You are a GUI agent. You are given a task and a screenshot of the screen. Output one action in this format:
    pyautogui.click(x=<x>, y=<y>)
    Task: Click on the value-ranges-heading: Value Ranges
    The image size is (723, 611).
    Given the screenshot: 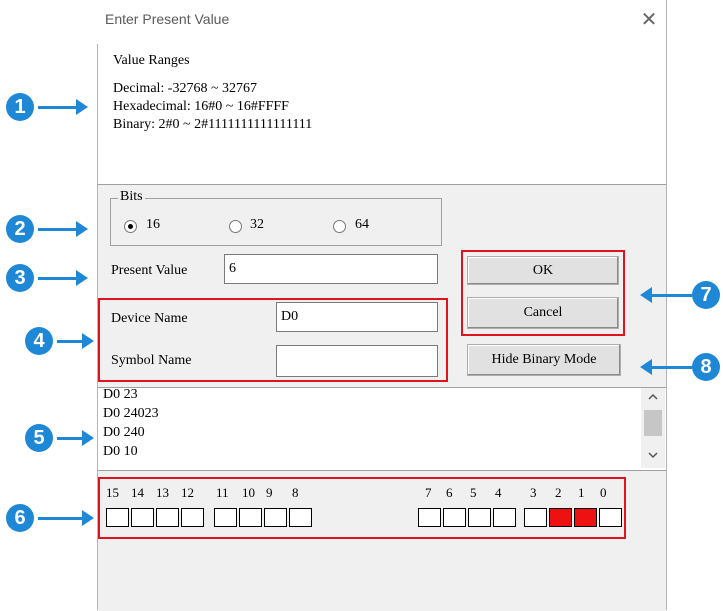 What is the action you would take?
    pyautogui.click(x=151, y=60)
    